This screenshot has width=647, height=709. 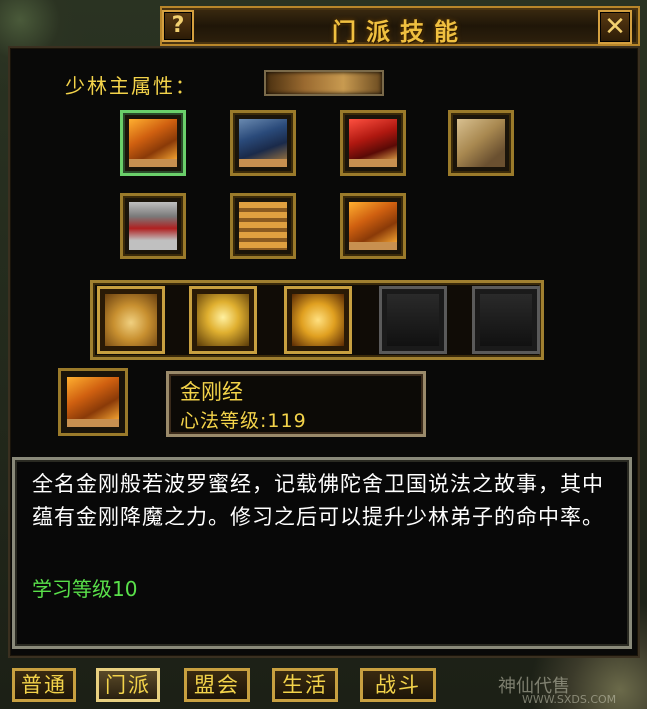 What do you see at coordinates (400, 31) in the screenshot?
I see `window-title: 门派技能` at bounding box center [400, 31].